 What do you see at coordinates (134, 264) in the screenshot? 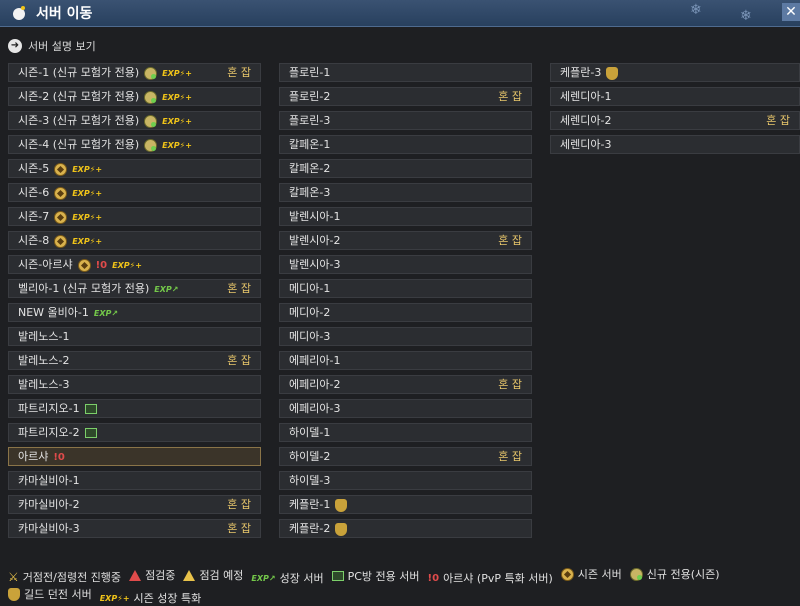
I see `server-row: 시즌-아르샤 !0 EXP⚡+` at bounding box center [134, 264].